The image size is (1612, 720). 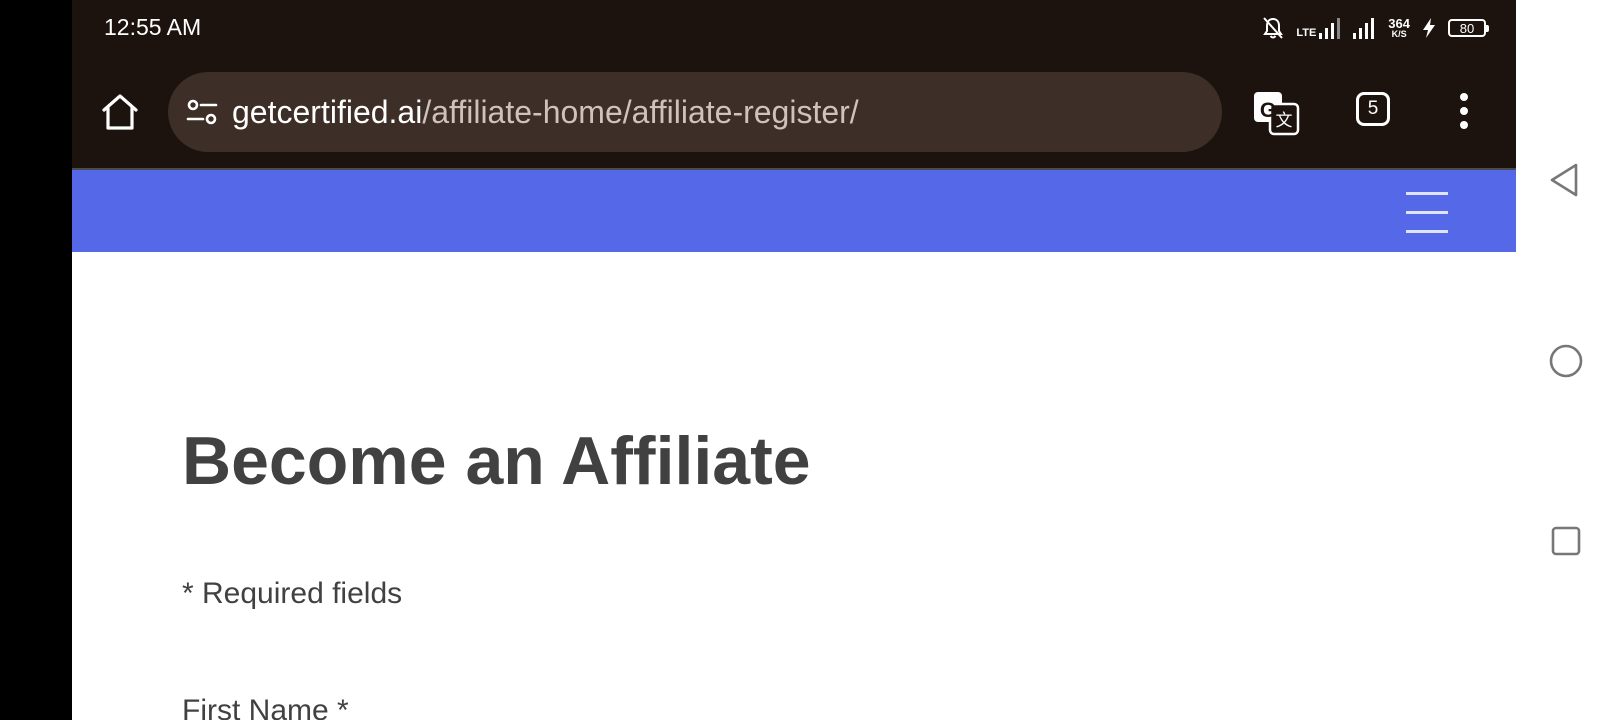 What do you see at coordinates (202, 112) in the screenshot?
I see `tune-icon` at bounding box center [202, 112].